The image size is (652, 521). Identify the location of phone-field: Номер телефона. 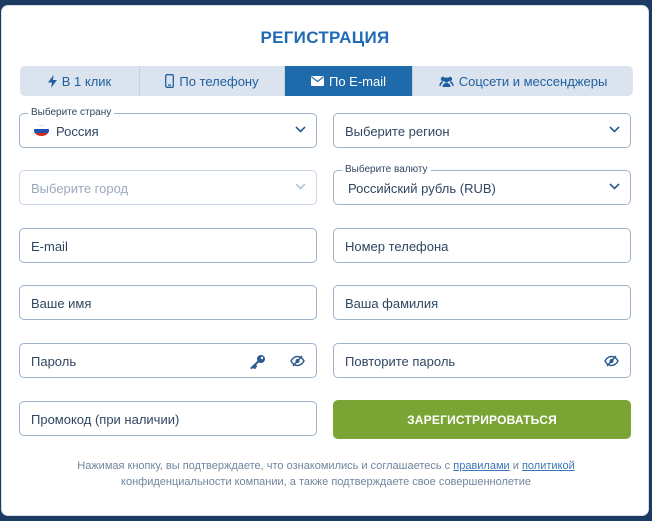
(482, 245).